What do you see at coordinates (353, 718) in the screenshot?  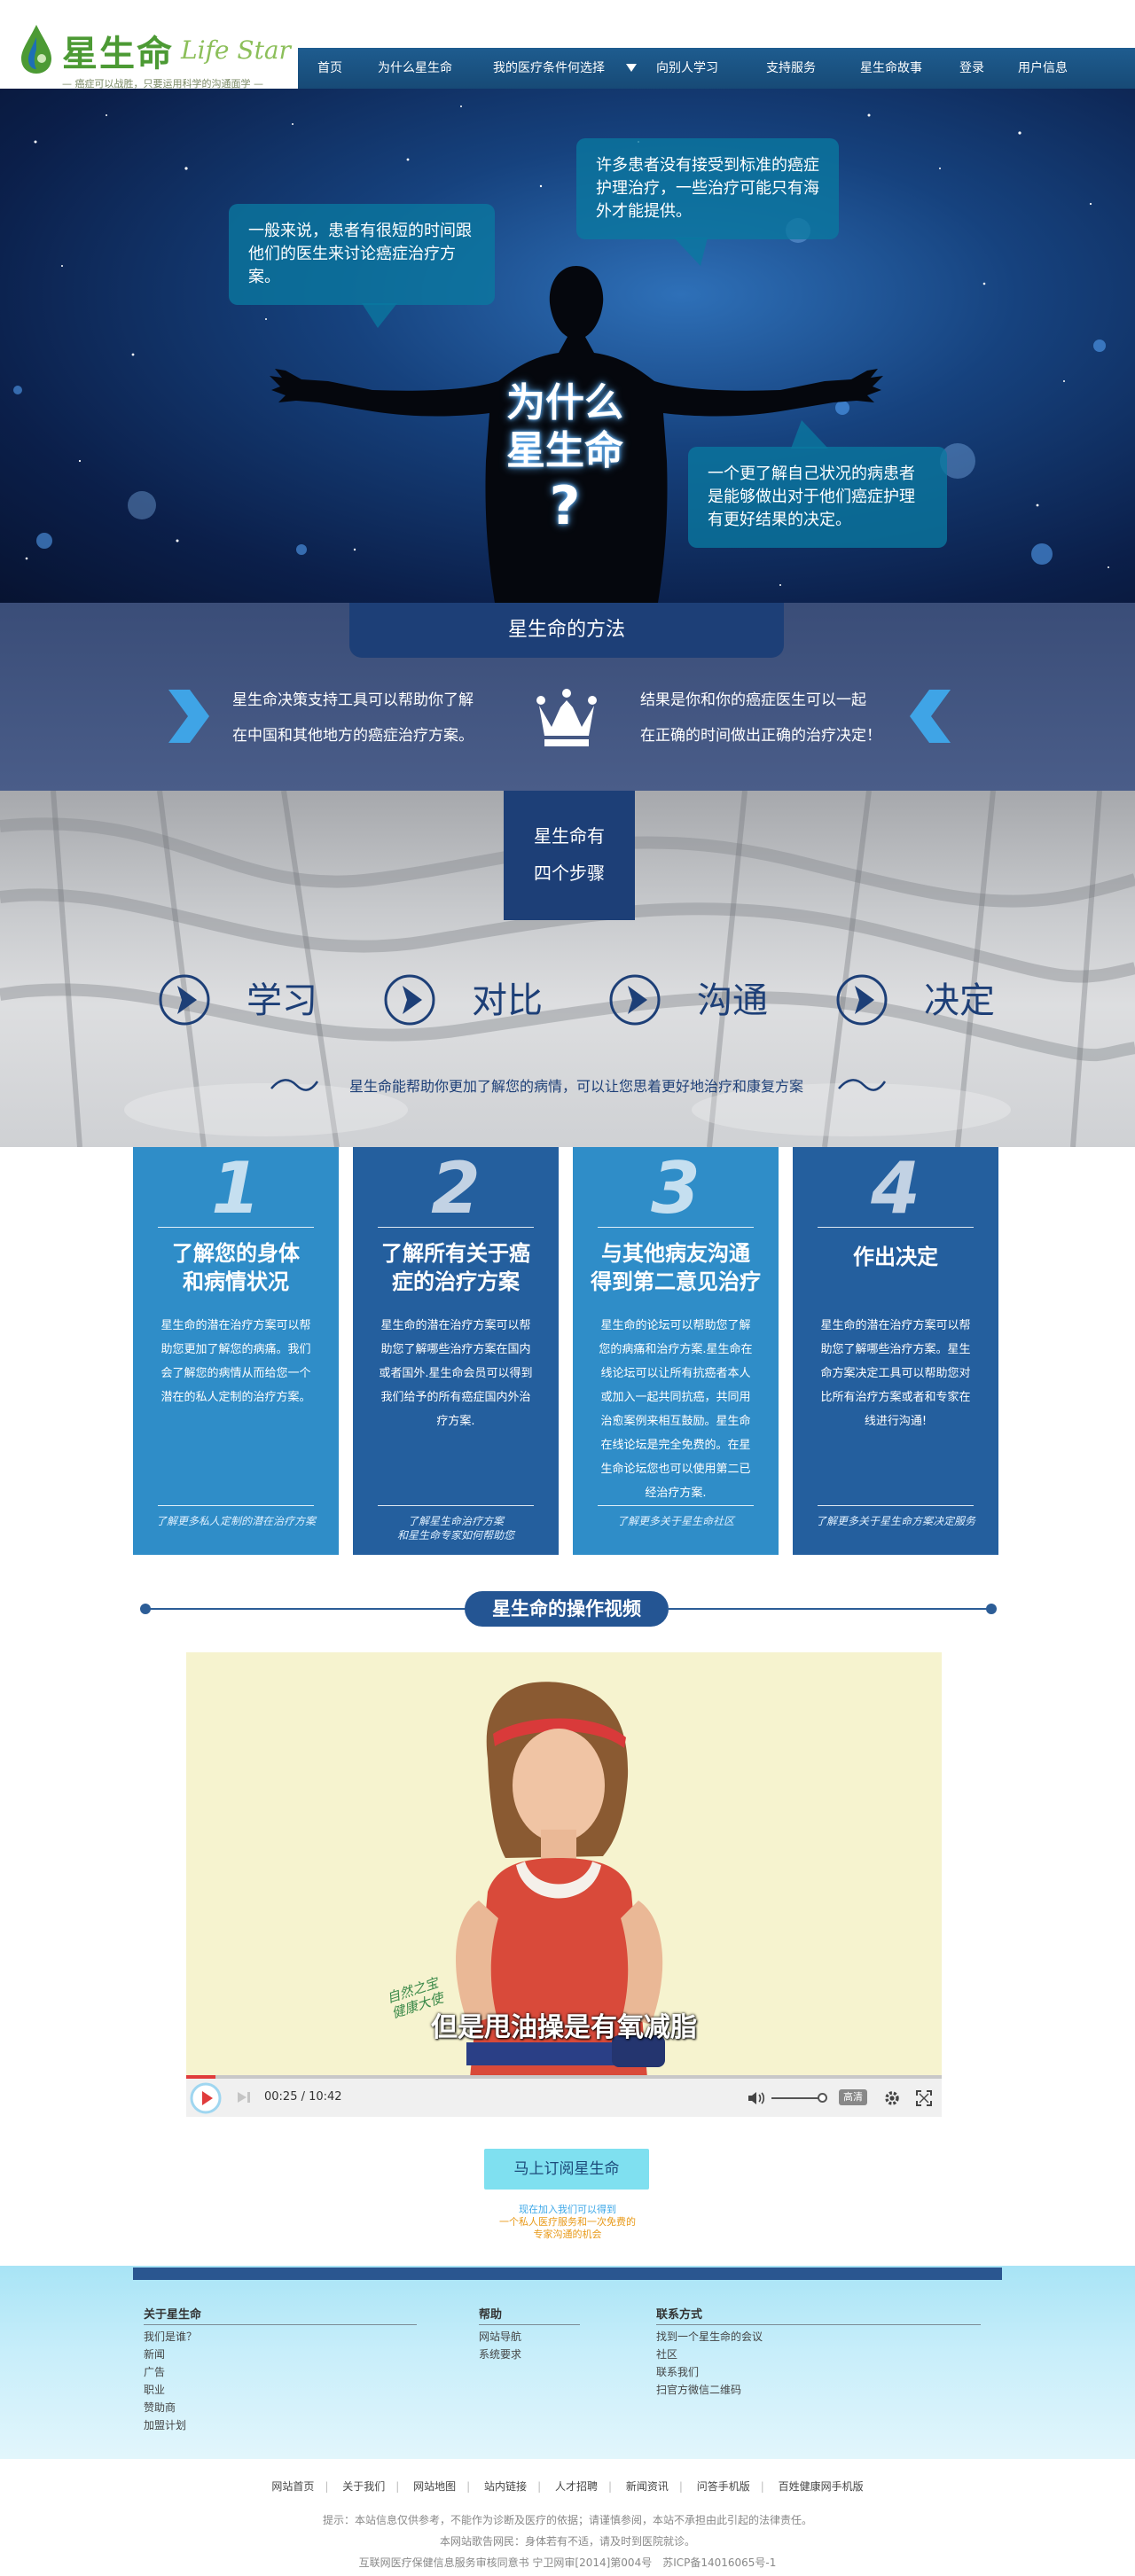 I see `method-left-text: 星生命决策支持工具可以帮助你了解 在中国和其他地方的癌症治疗方案。` at bounding box center [353, 718].